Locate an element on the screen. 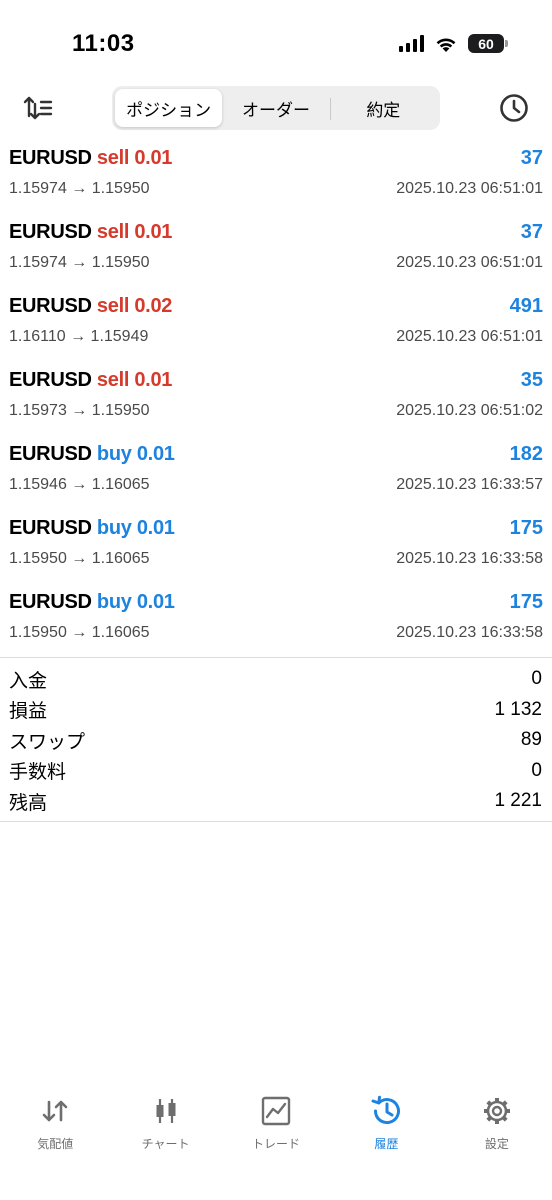 This screenshot has height=1200, width=552. summary-row-deposit: 入金 0 is located at coordinates (276, 679).